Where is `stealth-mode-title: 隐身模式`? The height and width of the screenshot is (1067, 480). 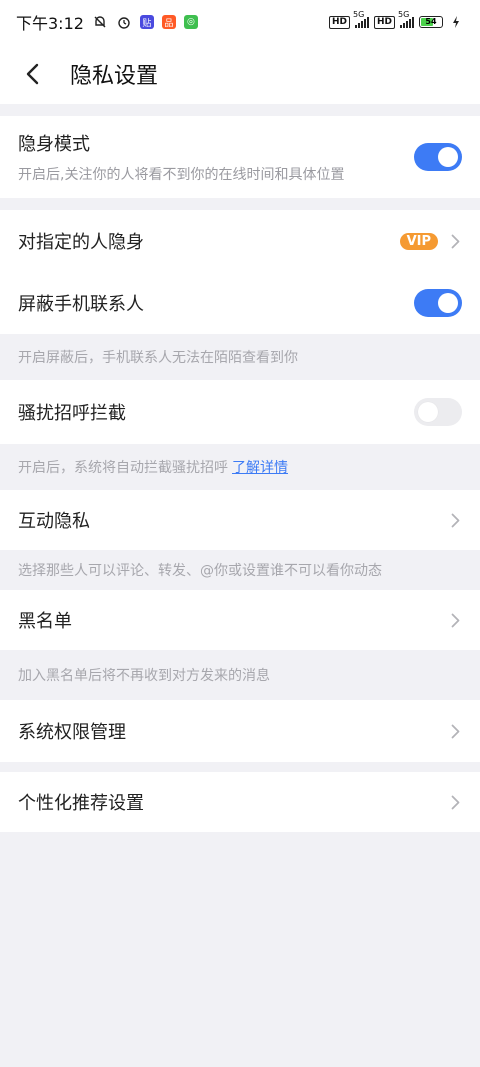 stealth-mode-title: 隐身模式 is located at coordinates (54, 144).